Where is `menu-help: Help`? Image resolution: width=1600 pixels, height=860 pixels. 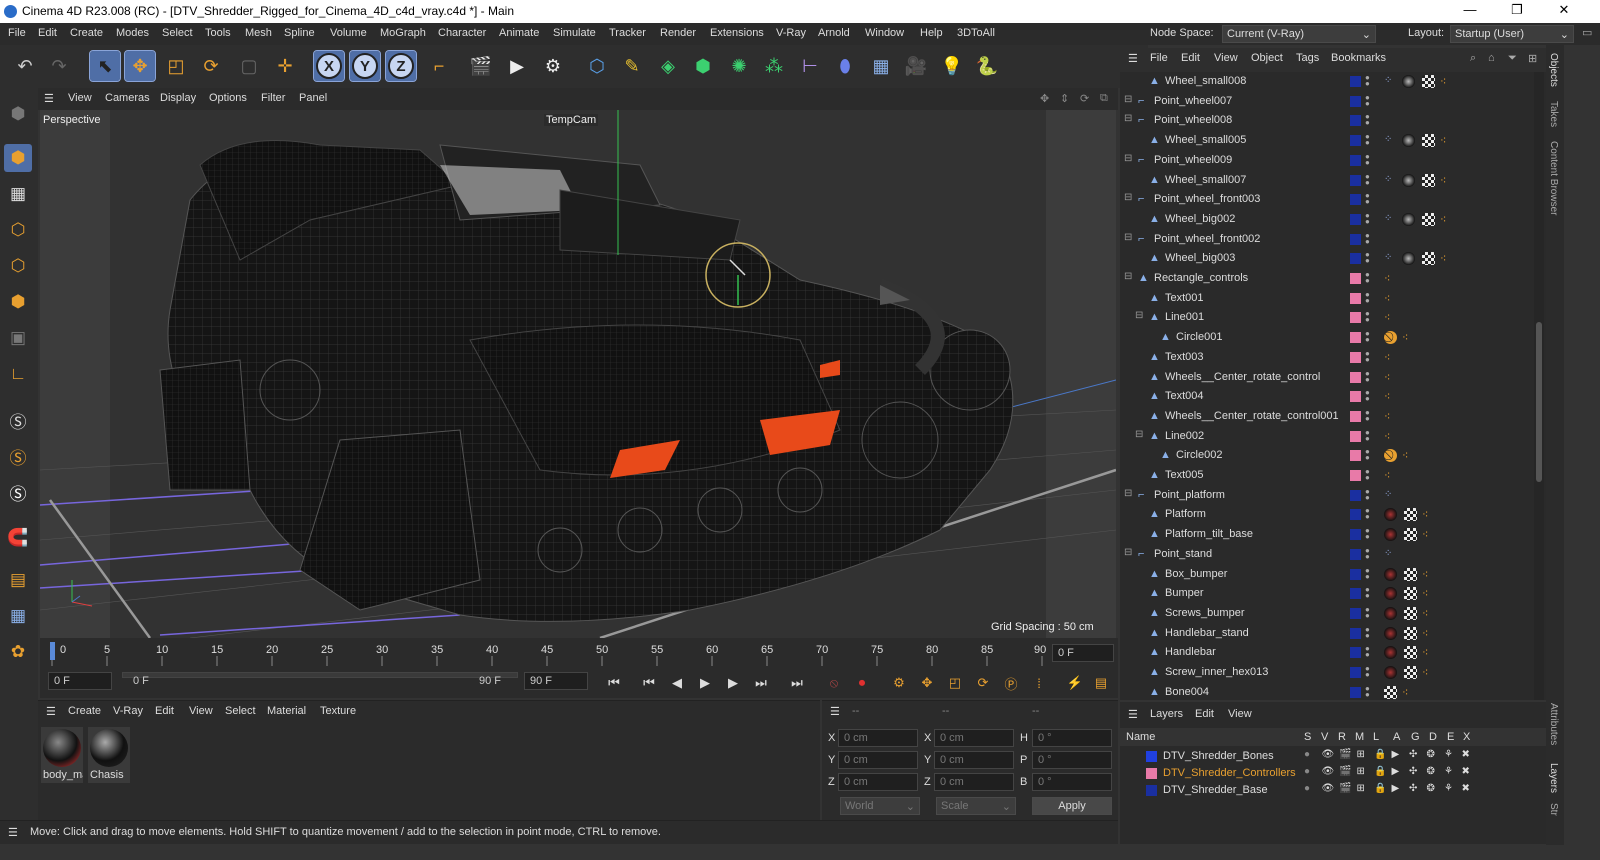 menu-help: Help is located at coordinates (931, 33).